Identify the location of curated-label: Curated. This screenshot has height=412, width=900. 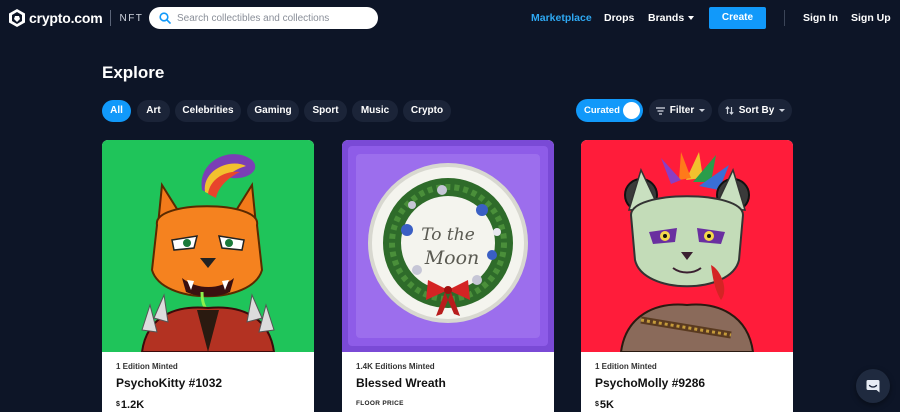
(602, 110).